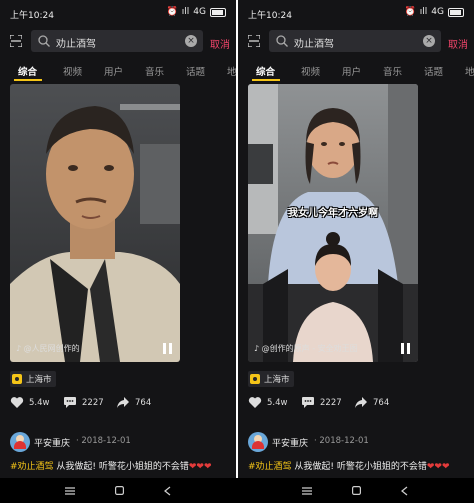 The height and width of the screenshot is (503, 474). Describe the element at coordinates (48, 348) in the screenshot. I see `music-credit: ♪ @人民网创作的` at that location.